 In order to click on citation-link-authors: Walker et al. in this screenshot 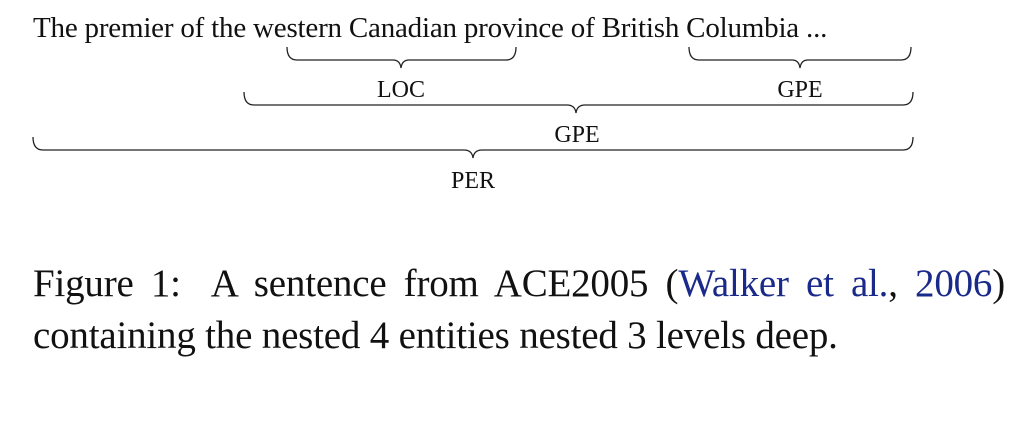, I will do `click(783, 283)`.